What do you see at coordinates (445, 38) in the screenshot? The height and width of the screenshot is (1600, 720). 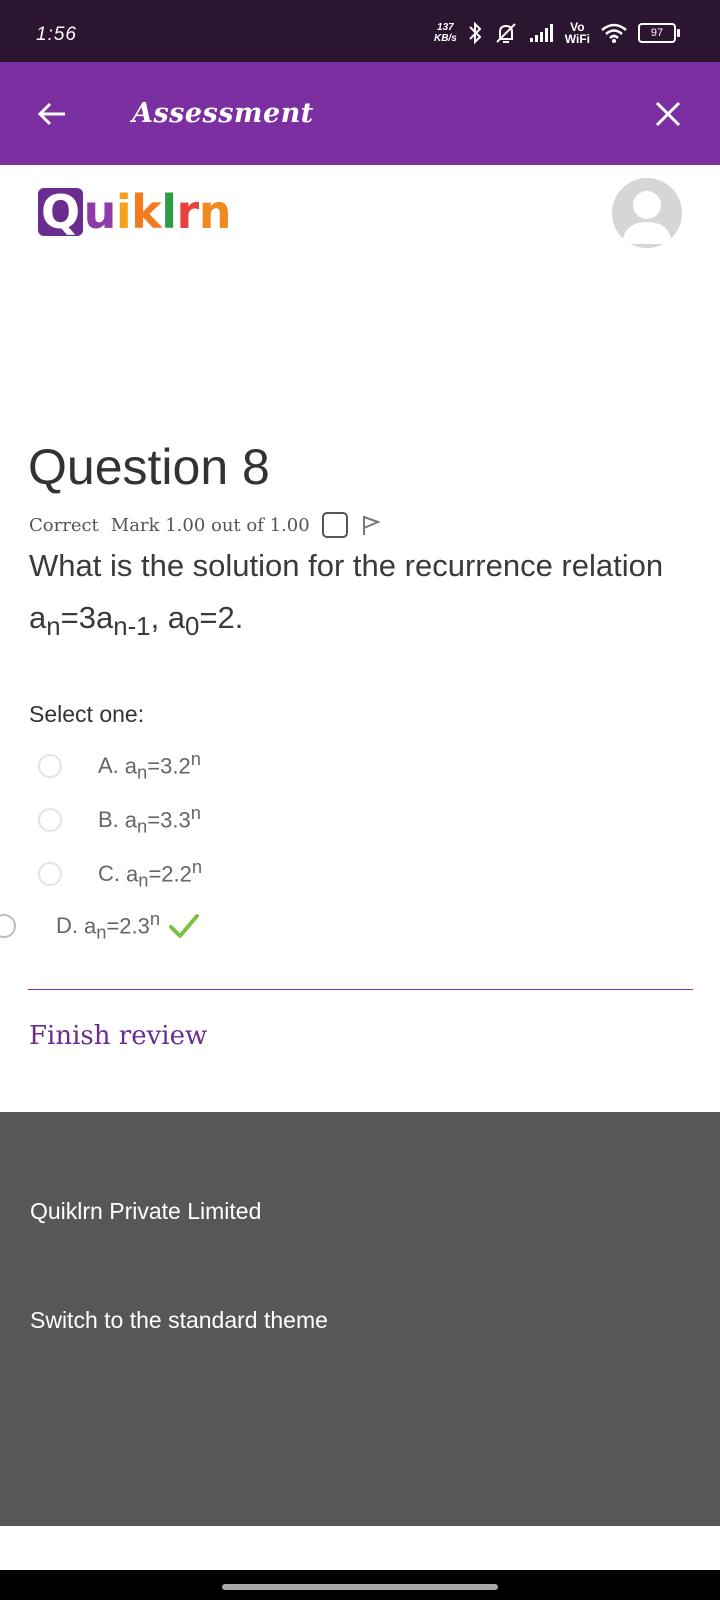 I see `network-speed-unit: KB/s` at bounding box center [445, 38].